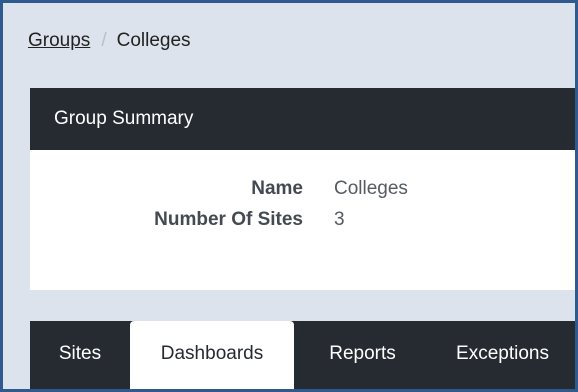 The height and width of the screenshot is (392, 578). I want to click on breadcrumb-link-groups: Groups, so click(59, 40).